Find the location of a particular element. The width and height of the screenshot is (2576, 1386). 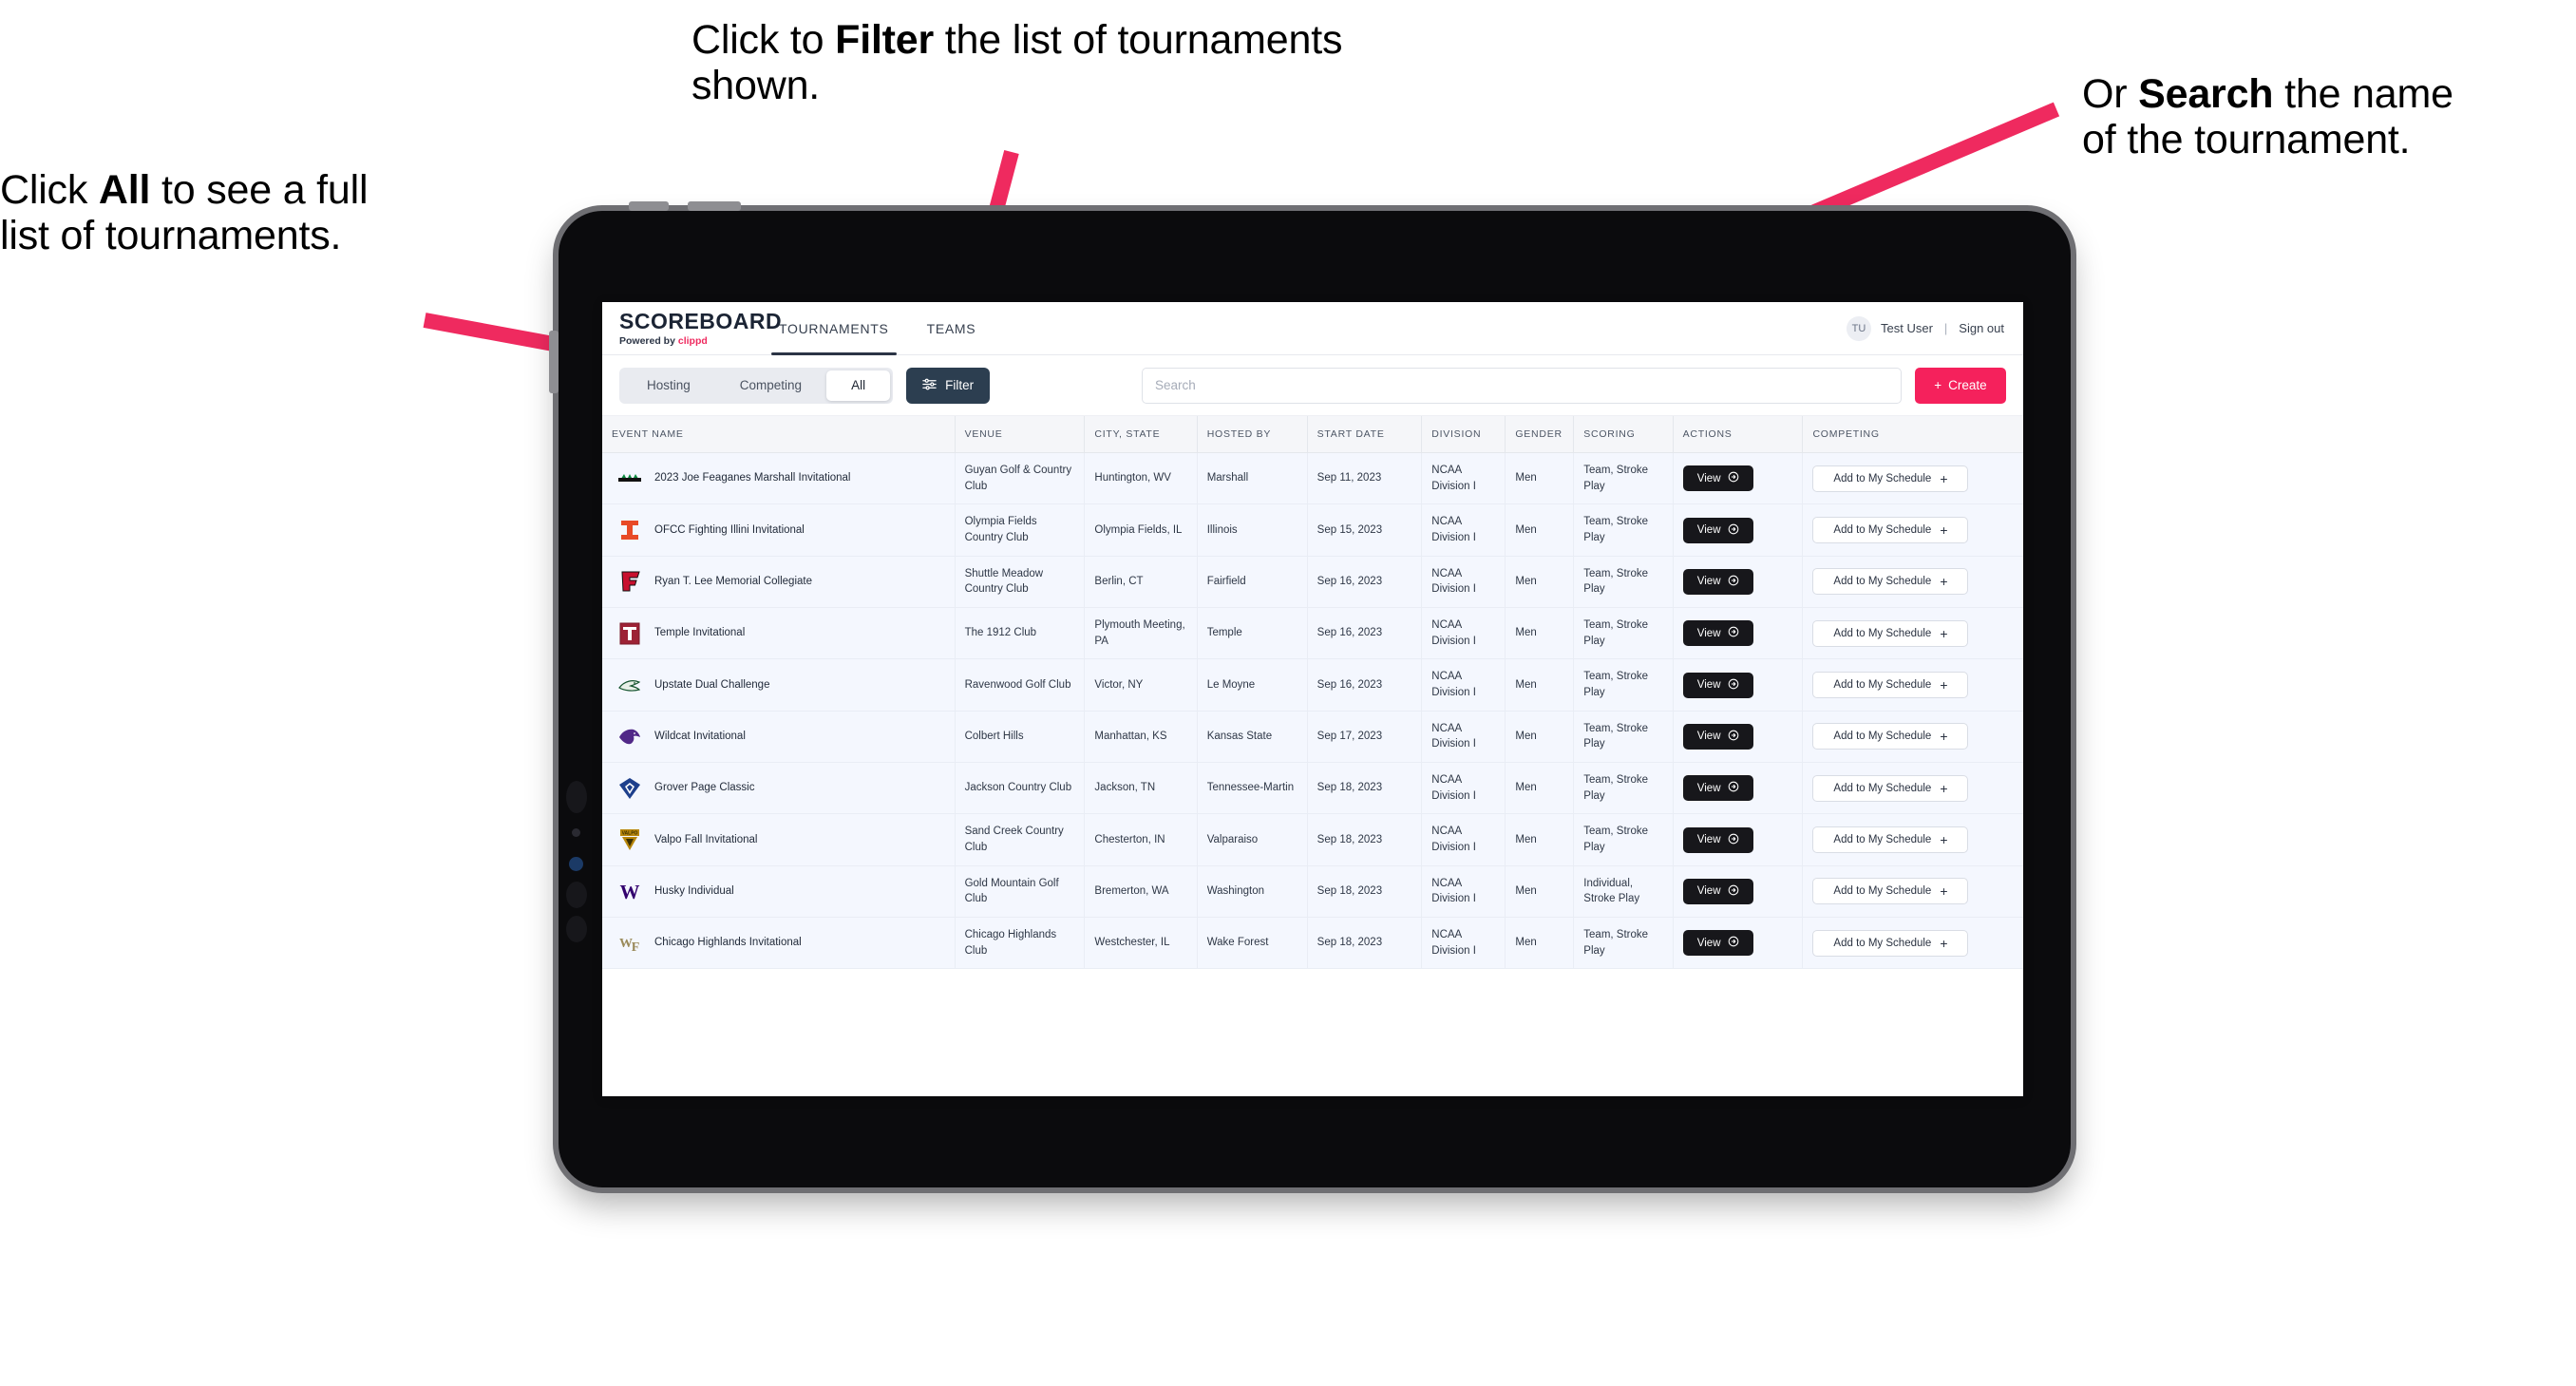

create-button: + Create is located at coordinates (1960, 385).